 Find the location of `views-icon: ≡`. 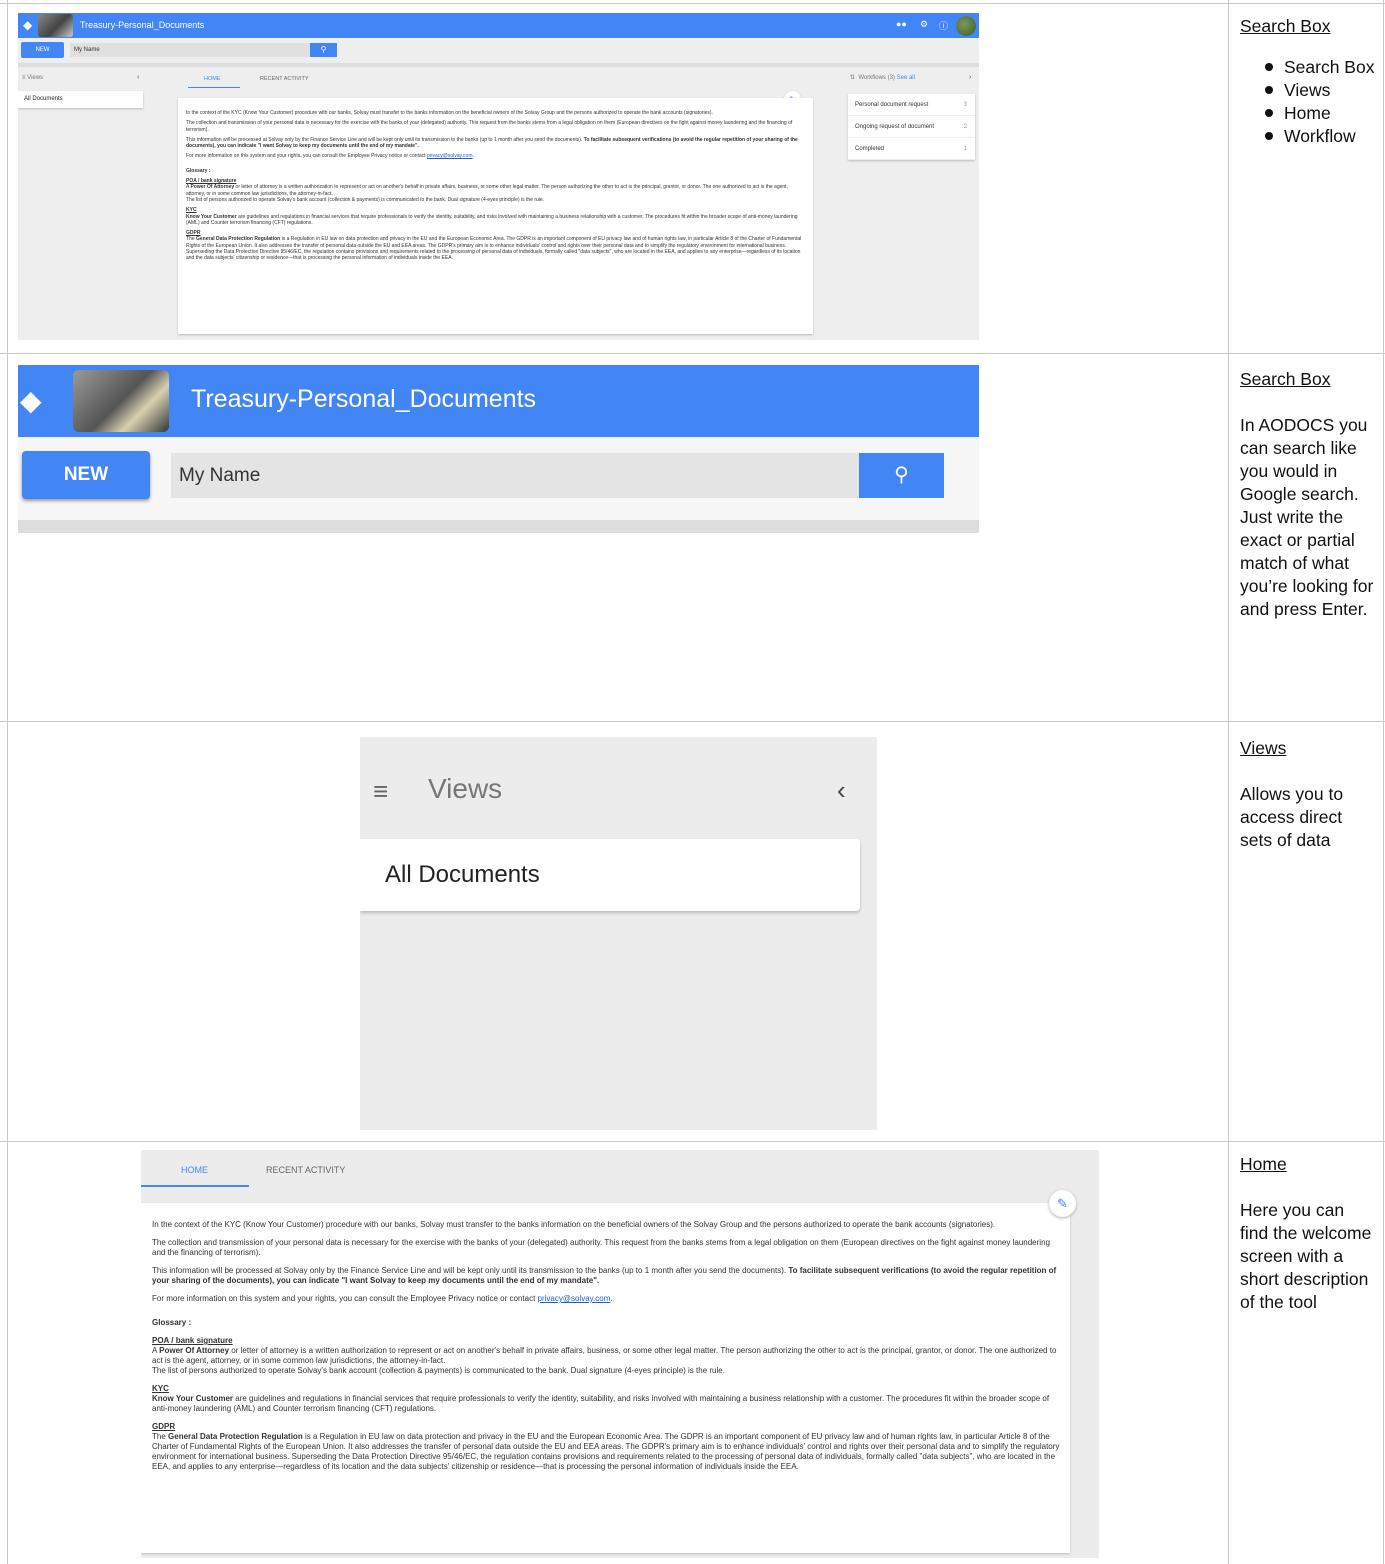

views-icon: ≡ is located at coordinates (381, 791).